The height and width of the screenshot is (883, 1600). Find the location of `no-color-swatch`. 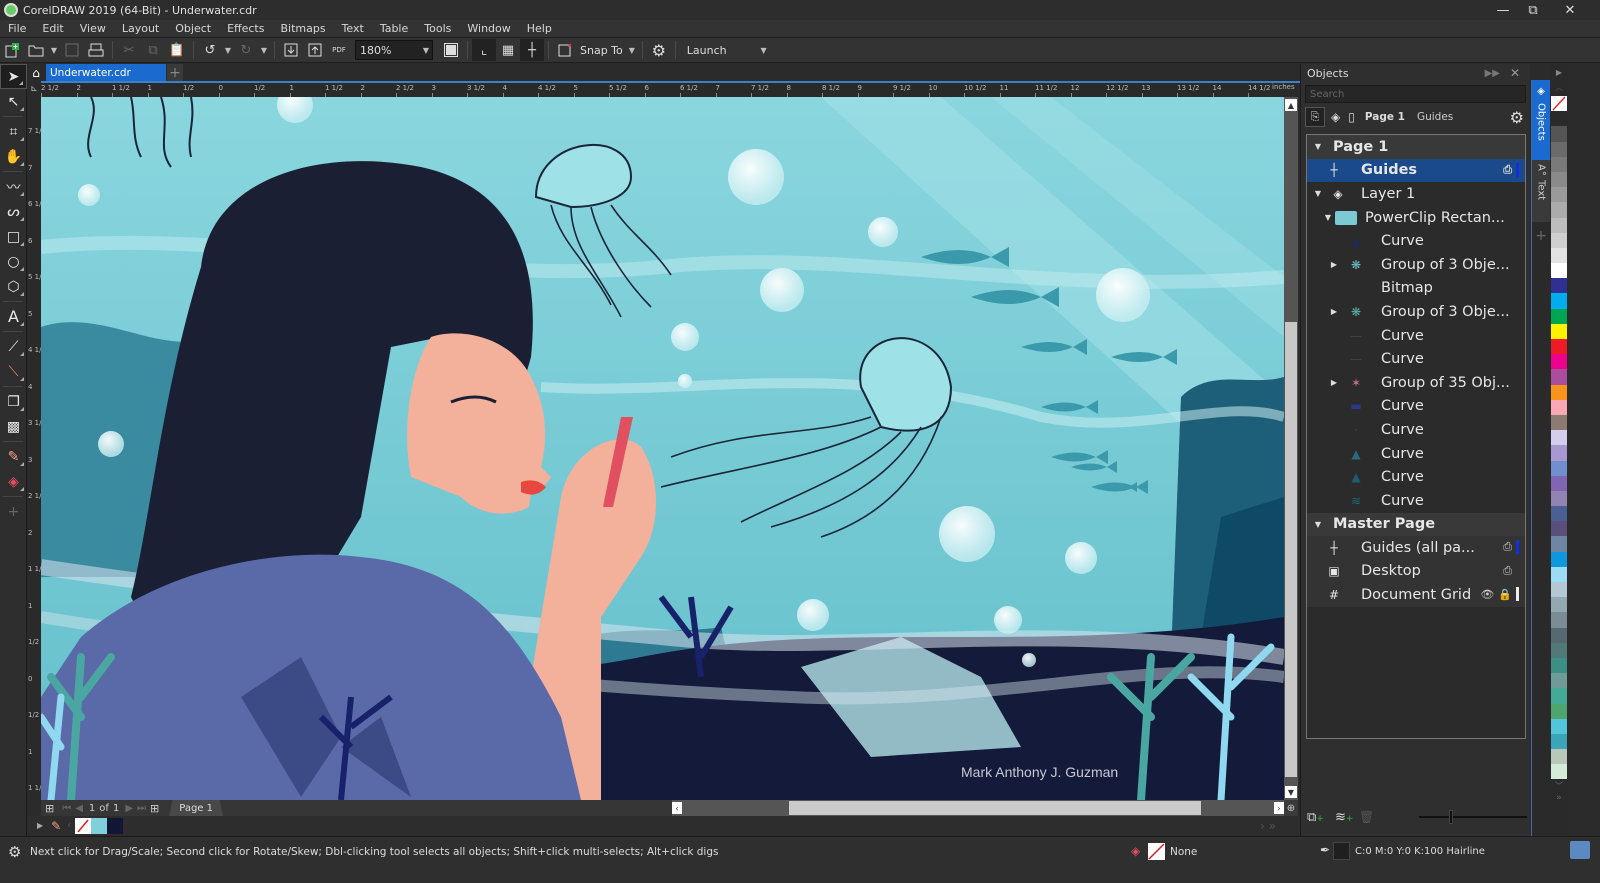

no-color-swatch is located at coordinates (83, 825).